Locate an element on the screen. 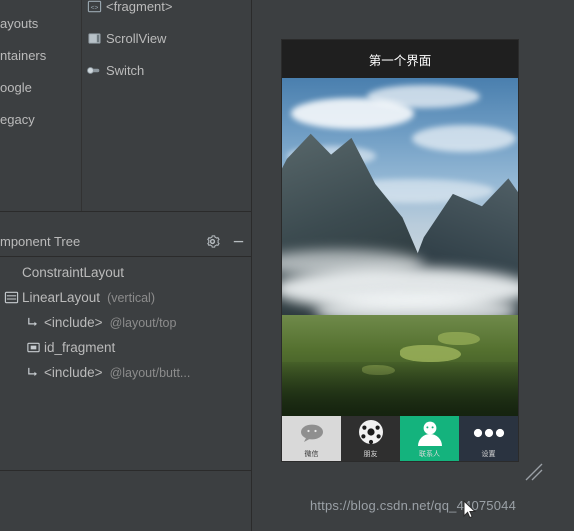  preview-bottom-nav: 微信 朋友 联系人 设置 is located at coordinates (400, 438).